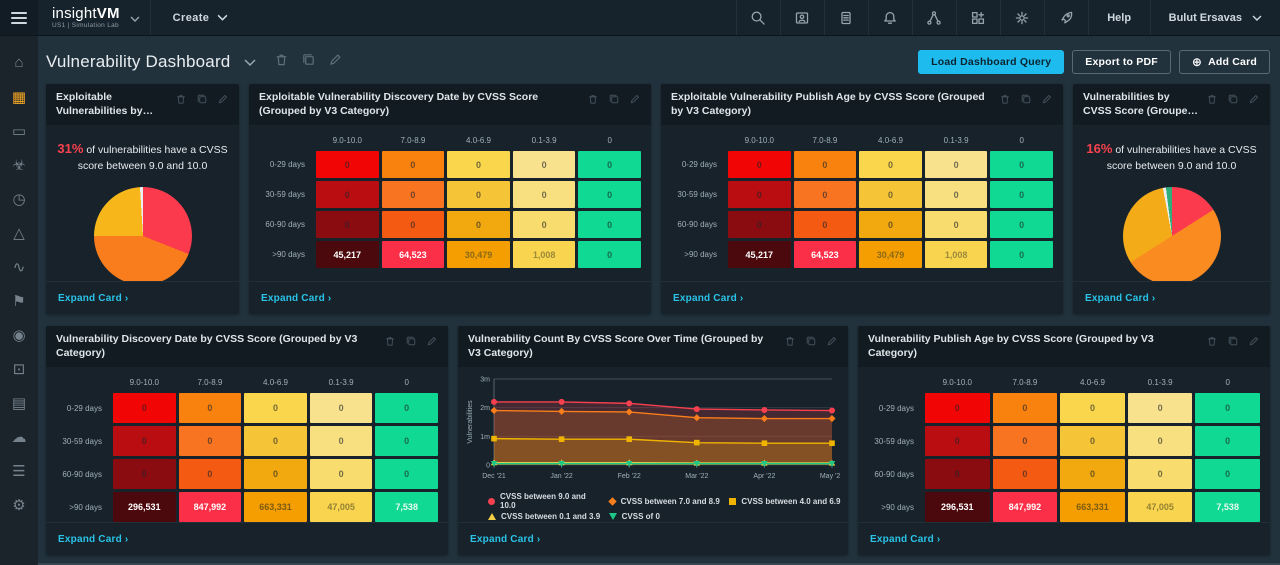 The height and width of the screenshot is (565, 1280). Describe the element at coordinates (19, 96) in the screenshot. I see `sidebar-item-dashboard: ▦` at that location.